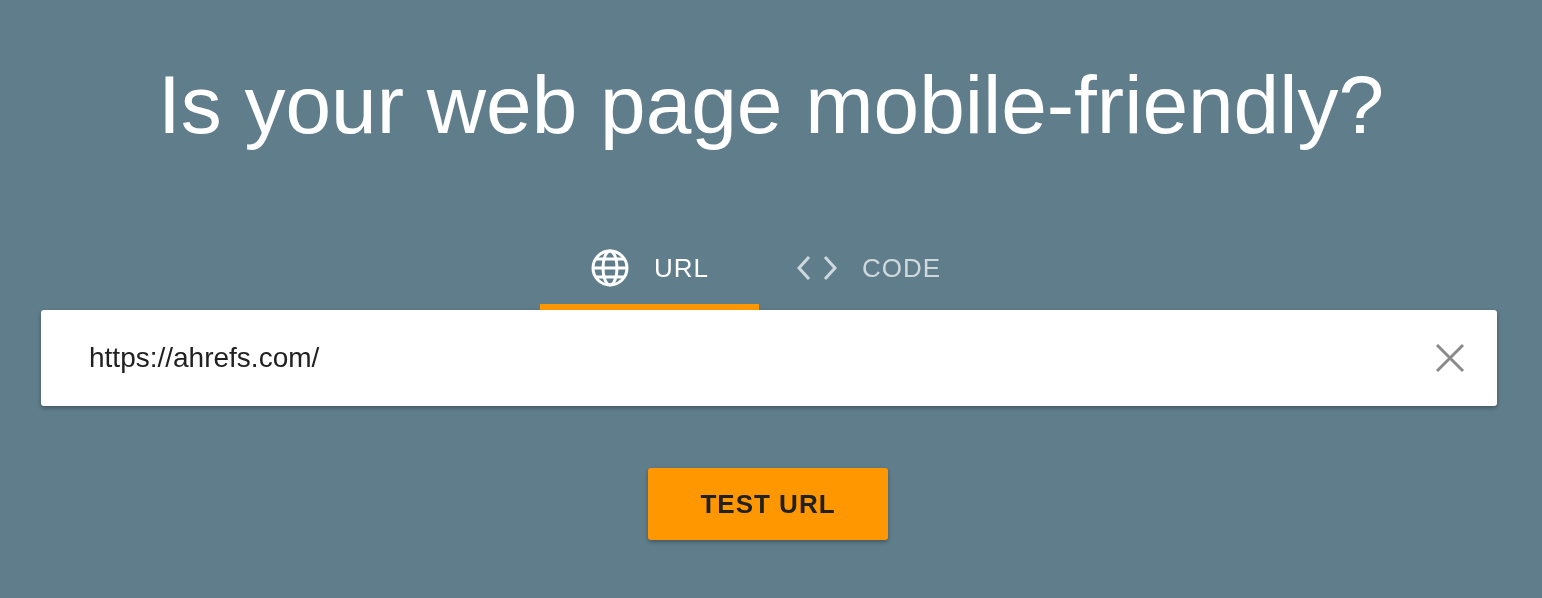 The image size is (1542, 598). I want to click on code-icon, so click(816, 268).